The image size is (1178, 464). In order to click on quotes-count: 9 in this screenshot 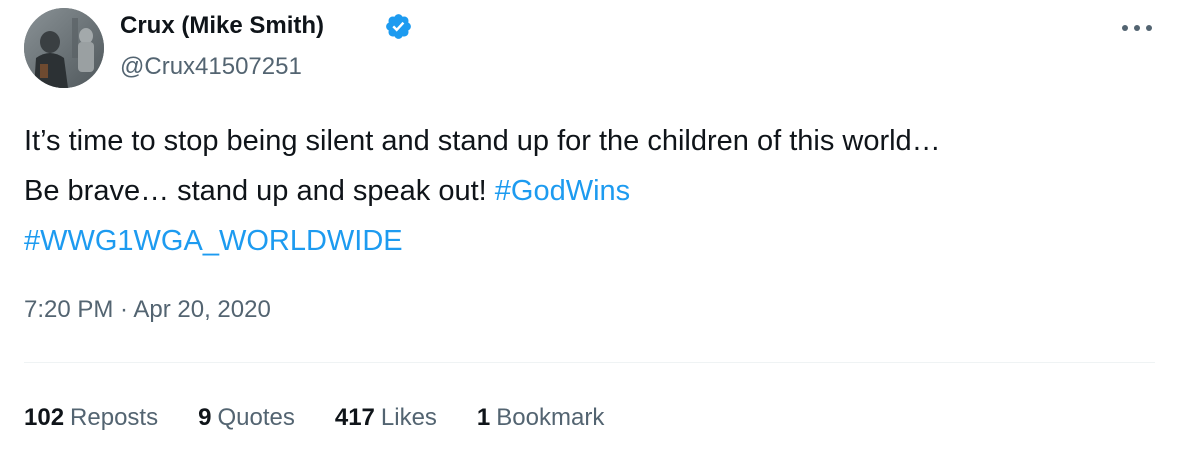, I will do `click(205, 417)`.